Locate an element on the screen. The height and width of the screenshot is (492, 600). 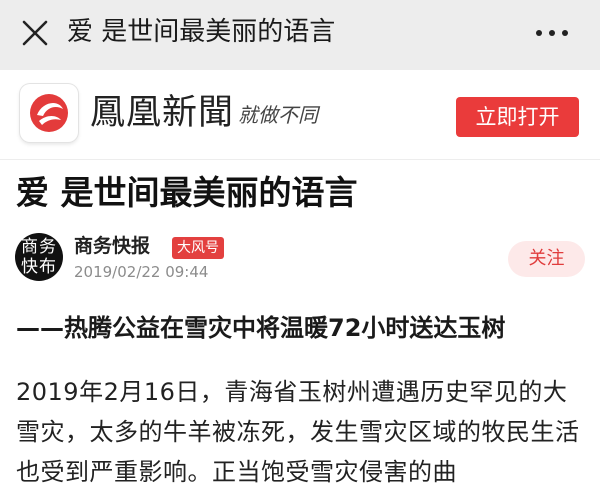
top-navigation-bar: 爱 是世间最美丽的语言 is located at coordinates (300, 35).